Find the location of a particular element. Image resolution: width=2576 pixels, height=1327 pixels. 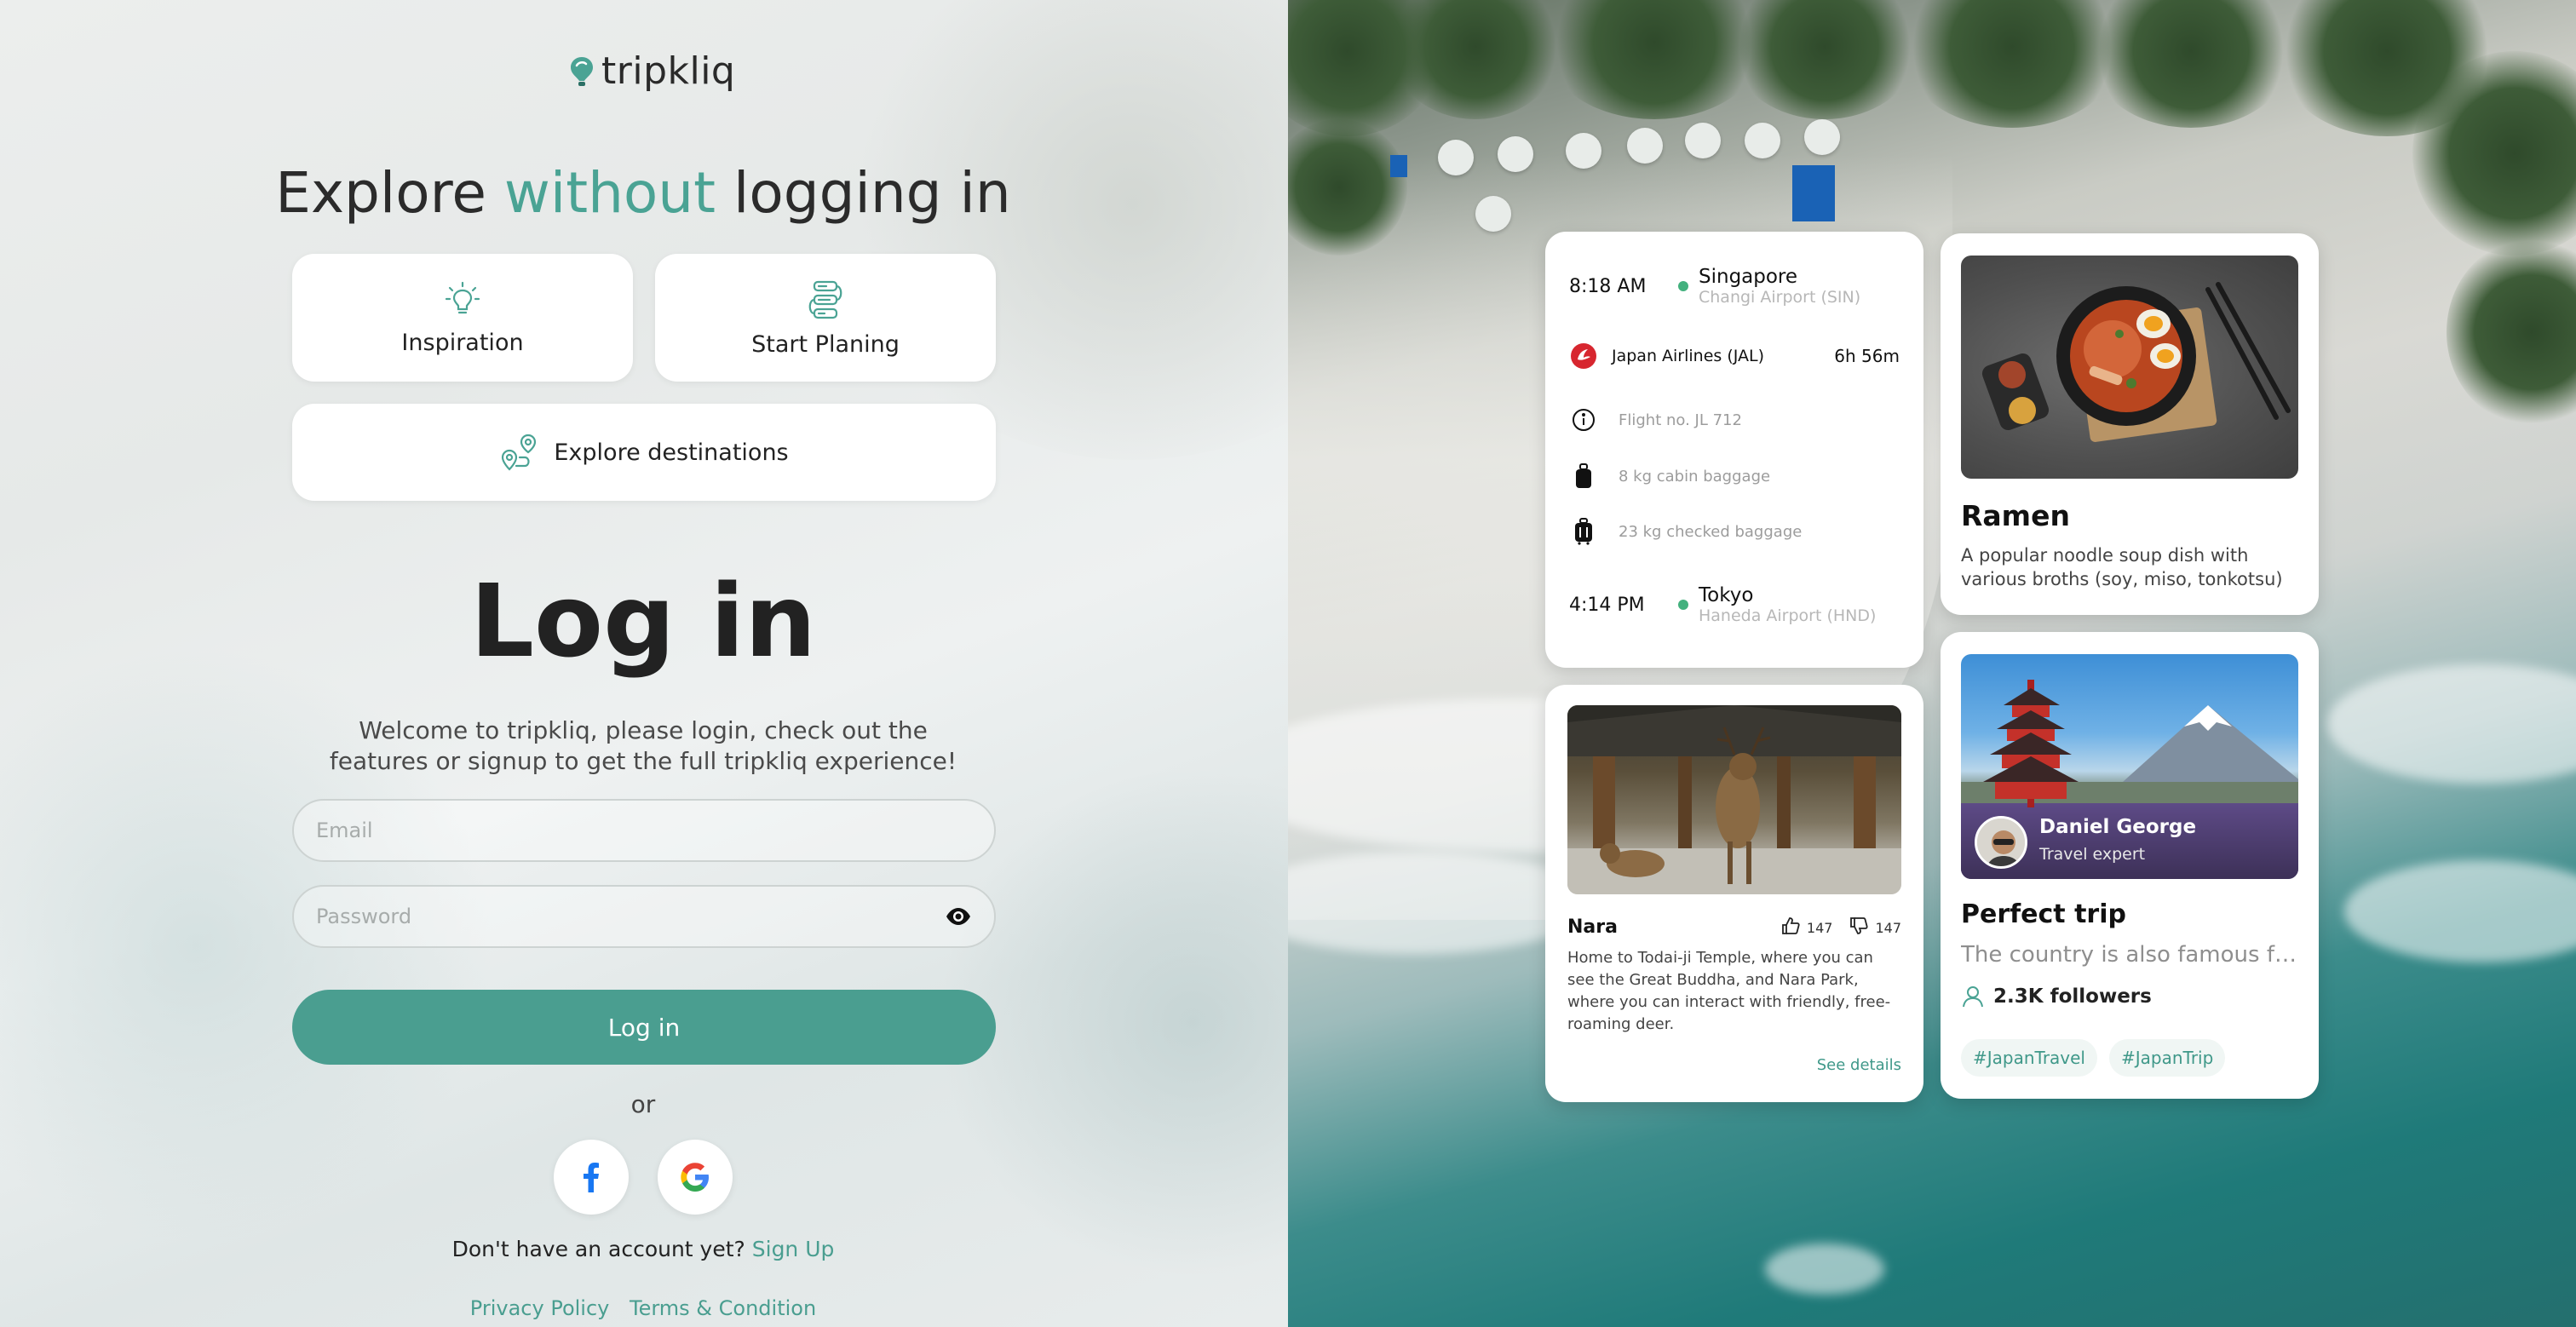

start-planning-button: Start Planing is located at coordinates (826, 318).